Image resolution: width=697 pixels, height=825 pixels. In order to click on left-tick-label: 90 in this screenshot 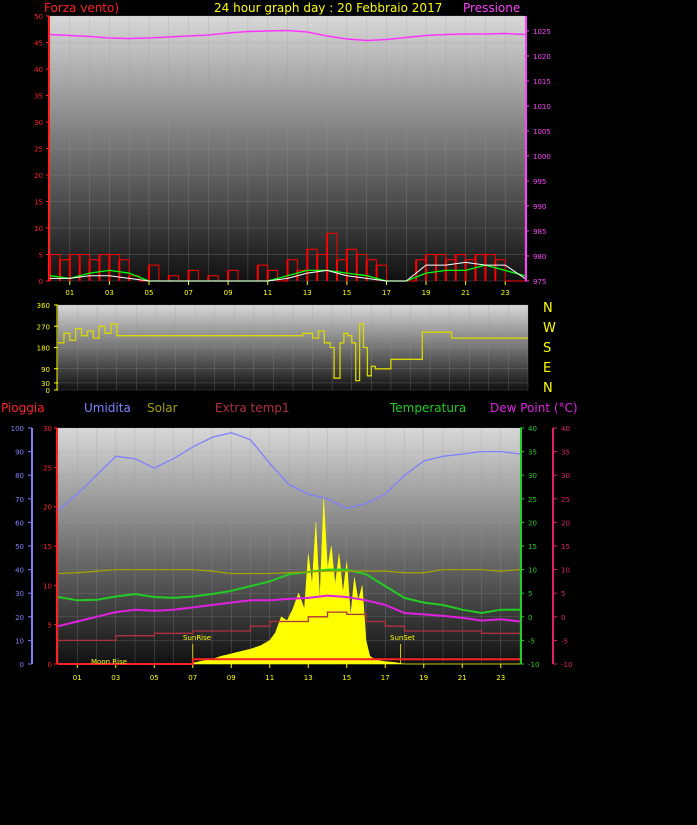, I will do `click(45, 370)`.